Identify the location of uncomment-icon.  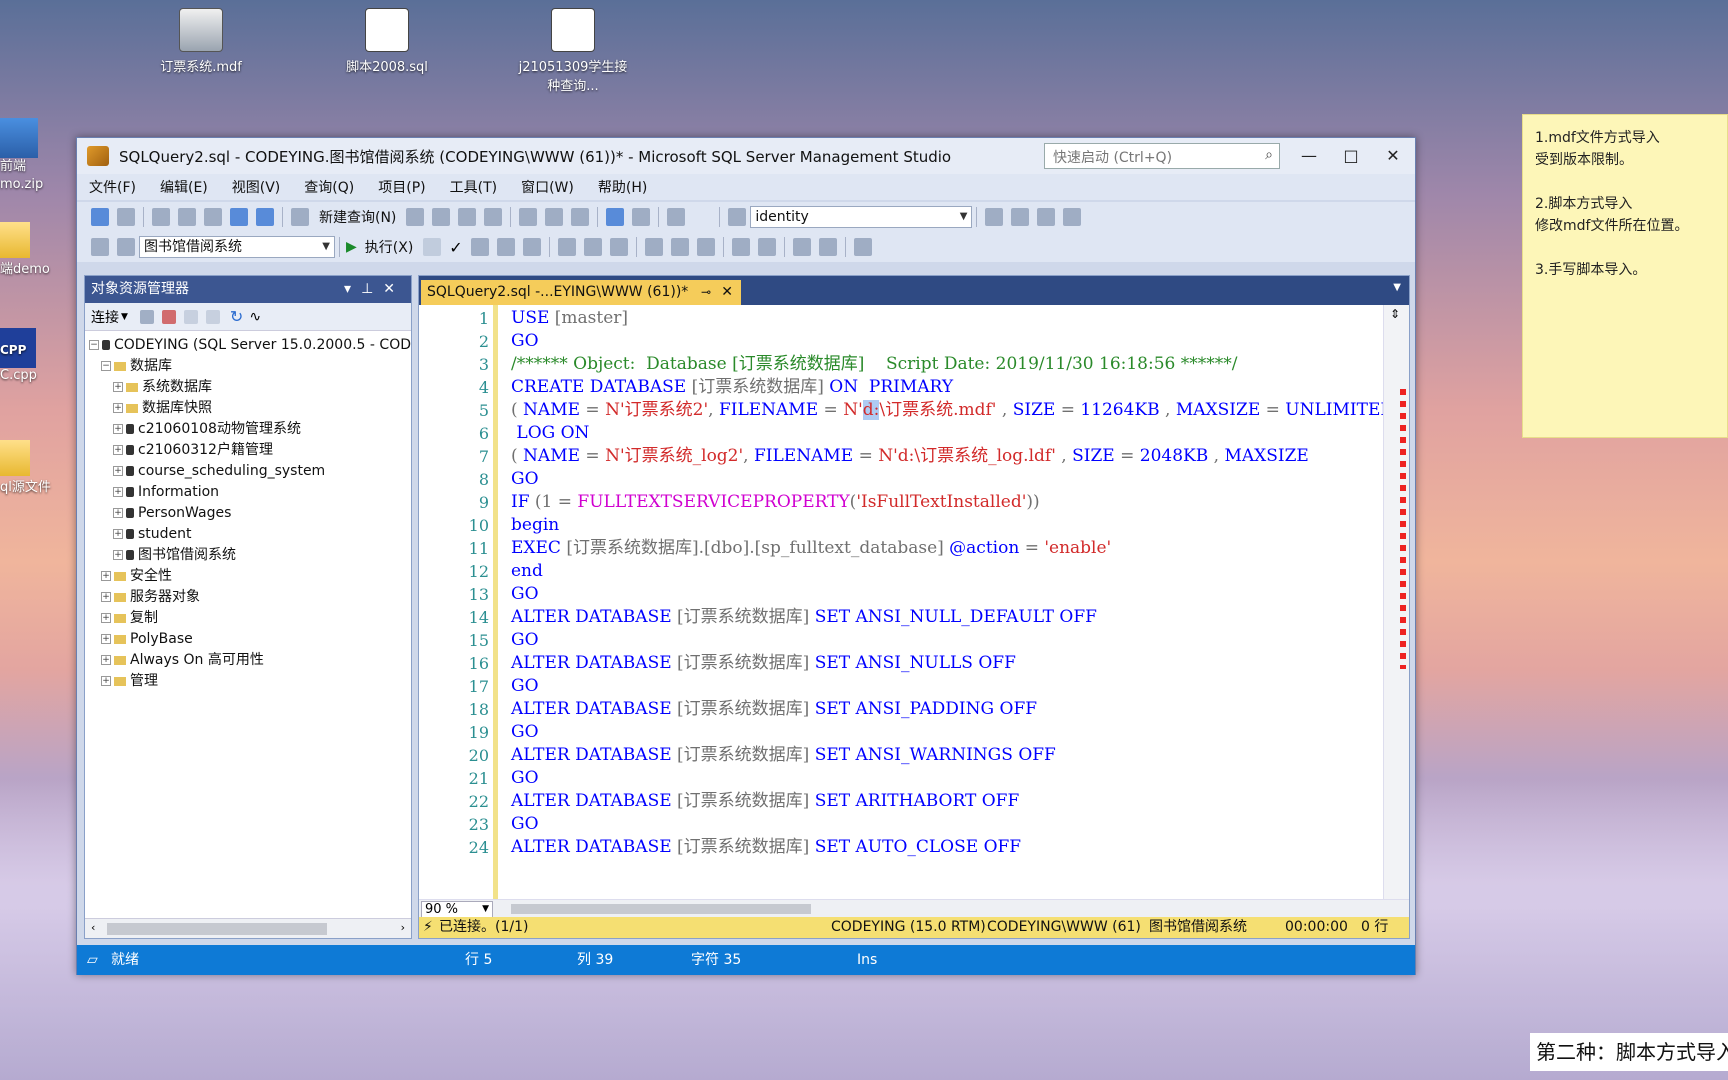
(766, 247).